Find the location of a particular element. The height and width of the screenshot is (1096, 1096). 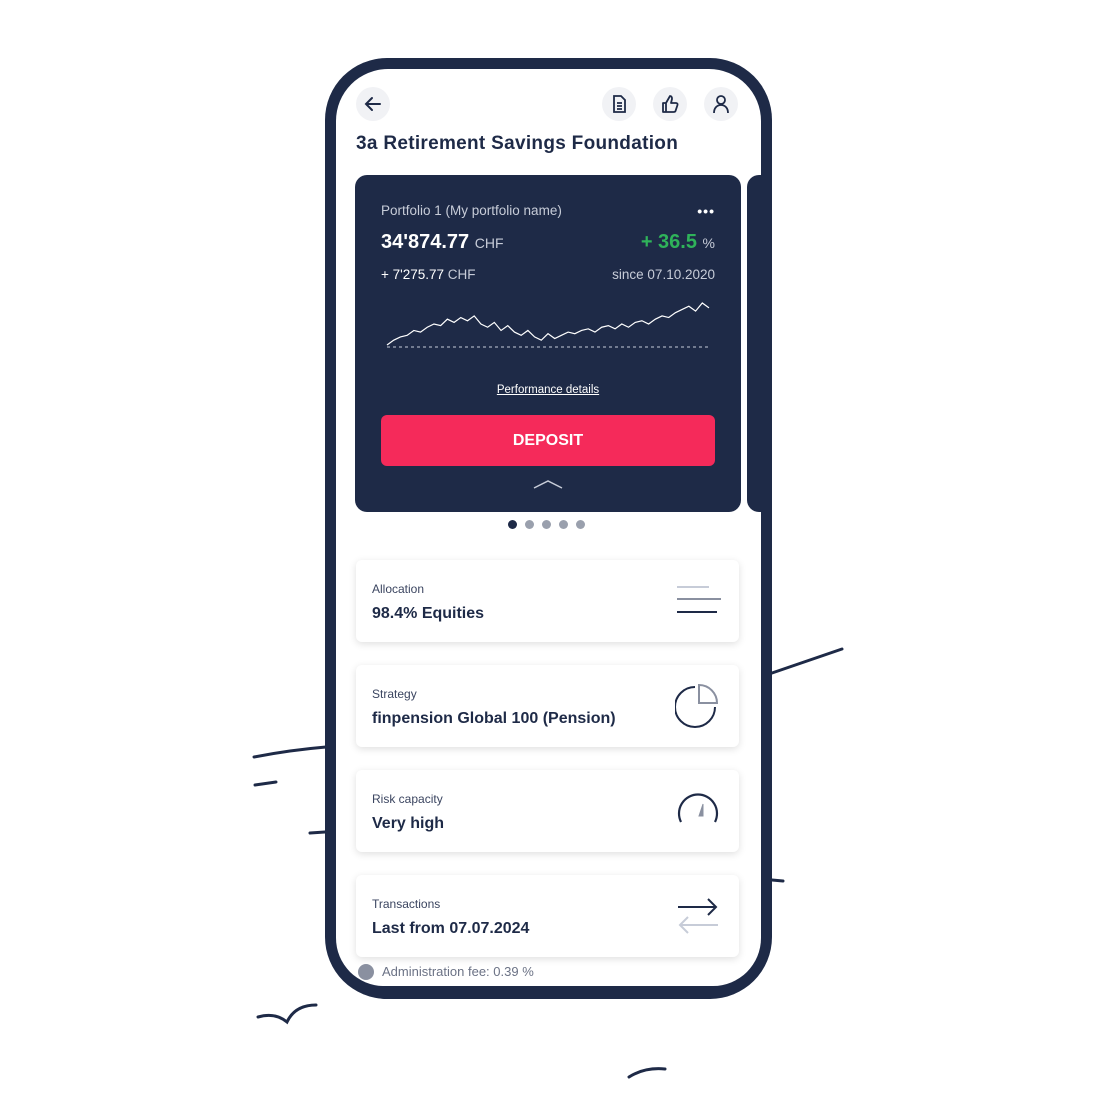

risk-value: Very high is located at coordinates (408, 823).